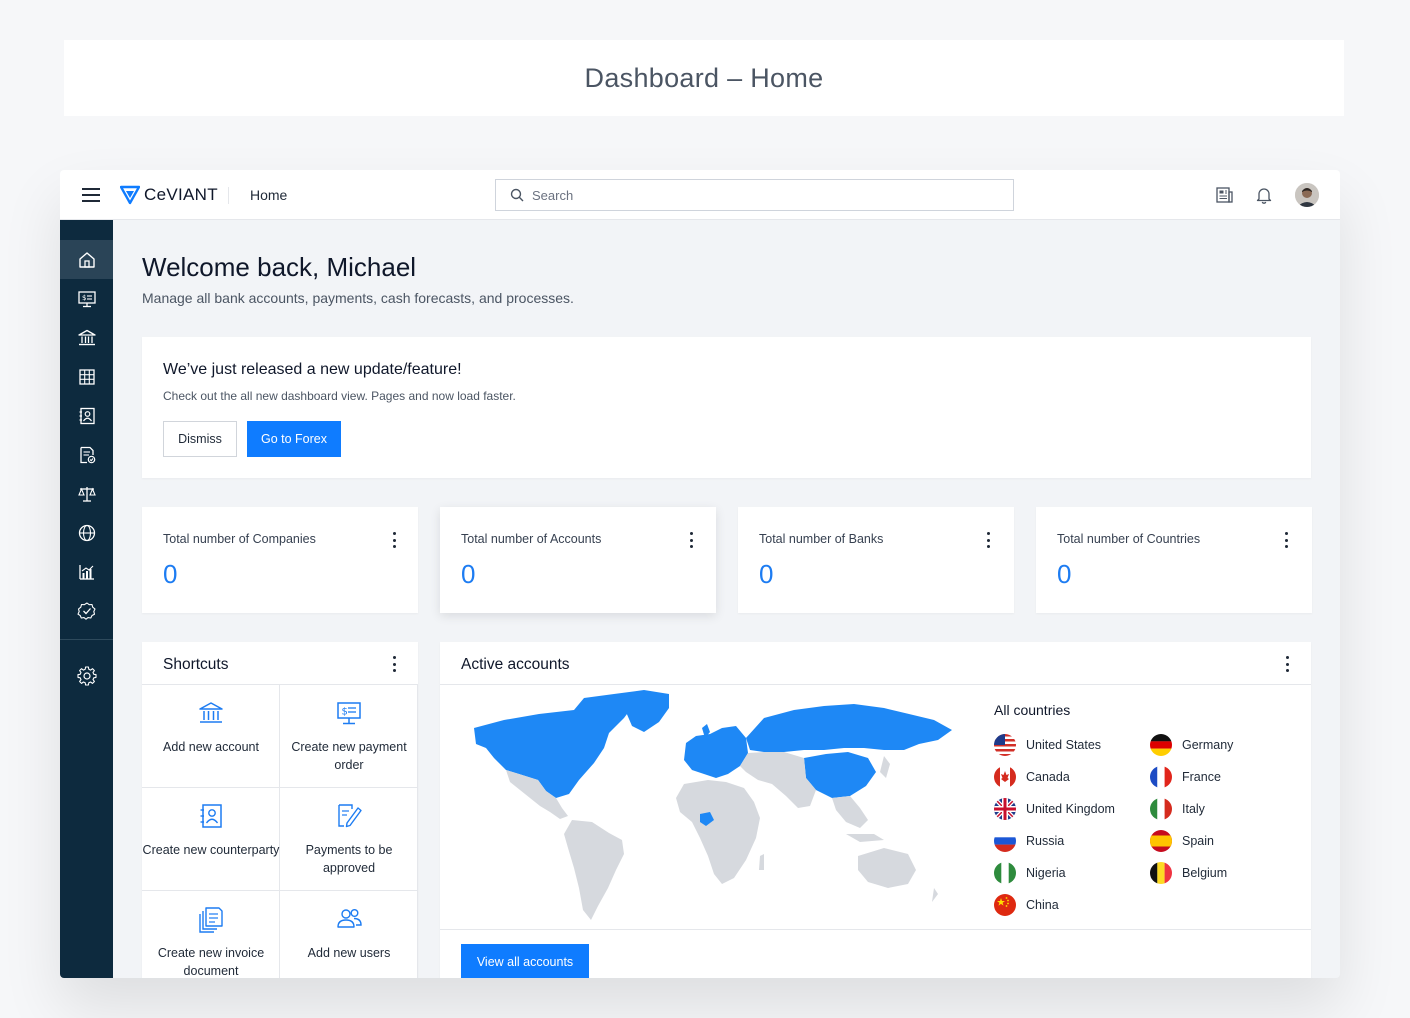  I want to click on country-item: Spain, so click(1182, 841).